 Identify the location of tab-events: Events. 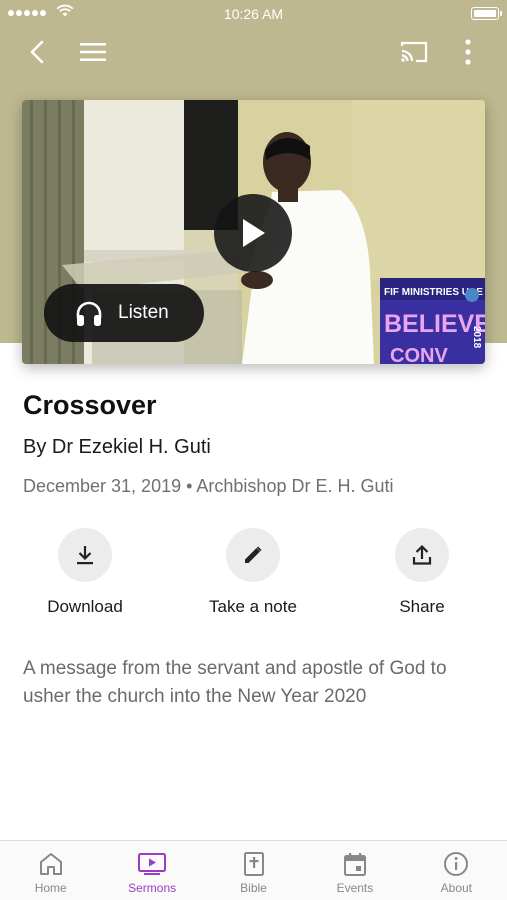
(354, 870).